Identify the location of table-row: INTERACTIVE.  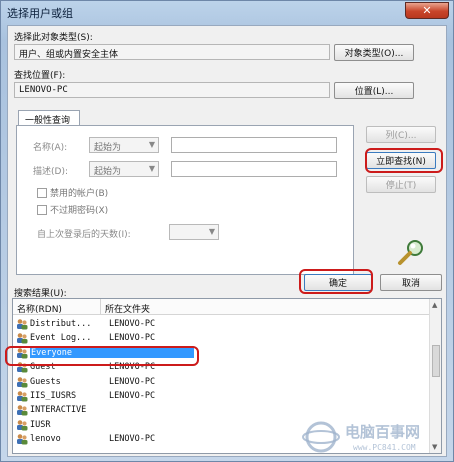
(222, 410).